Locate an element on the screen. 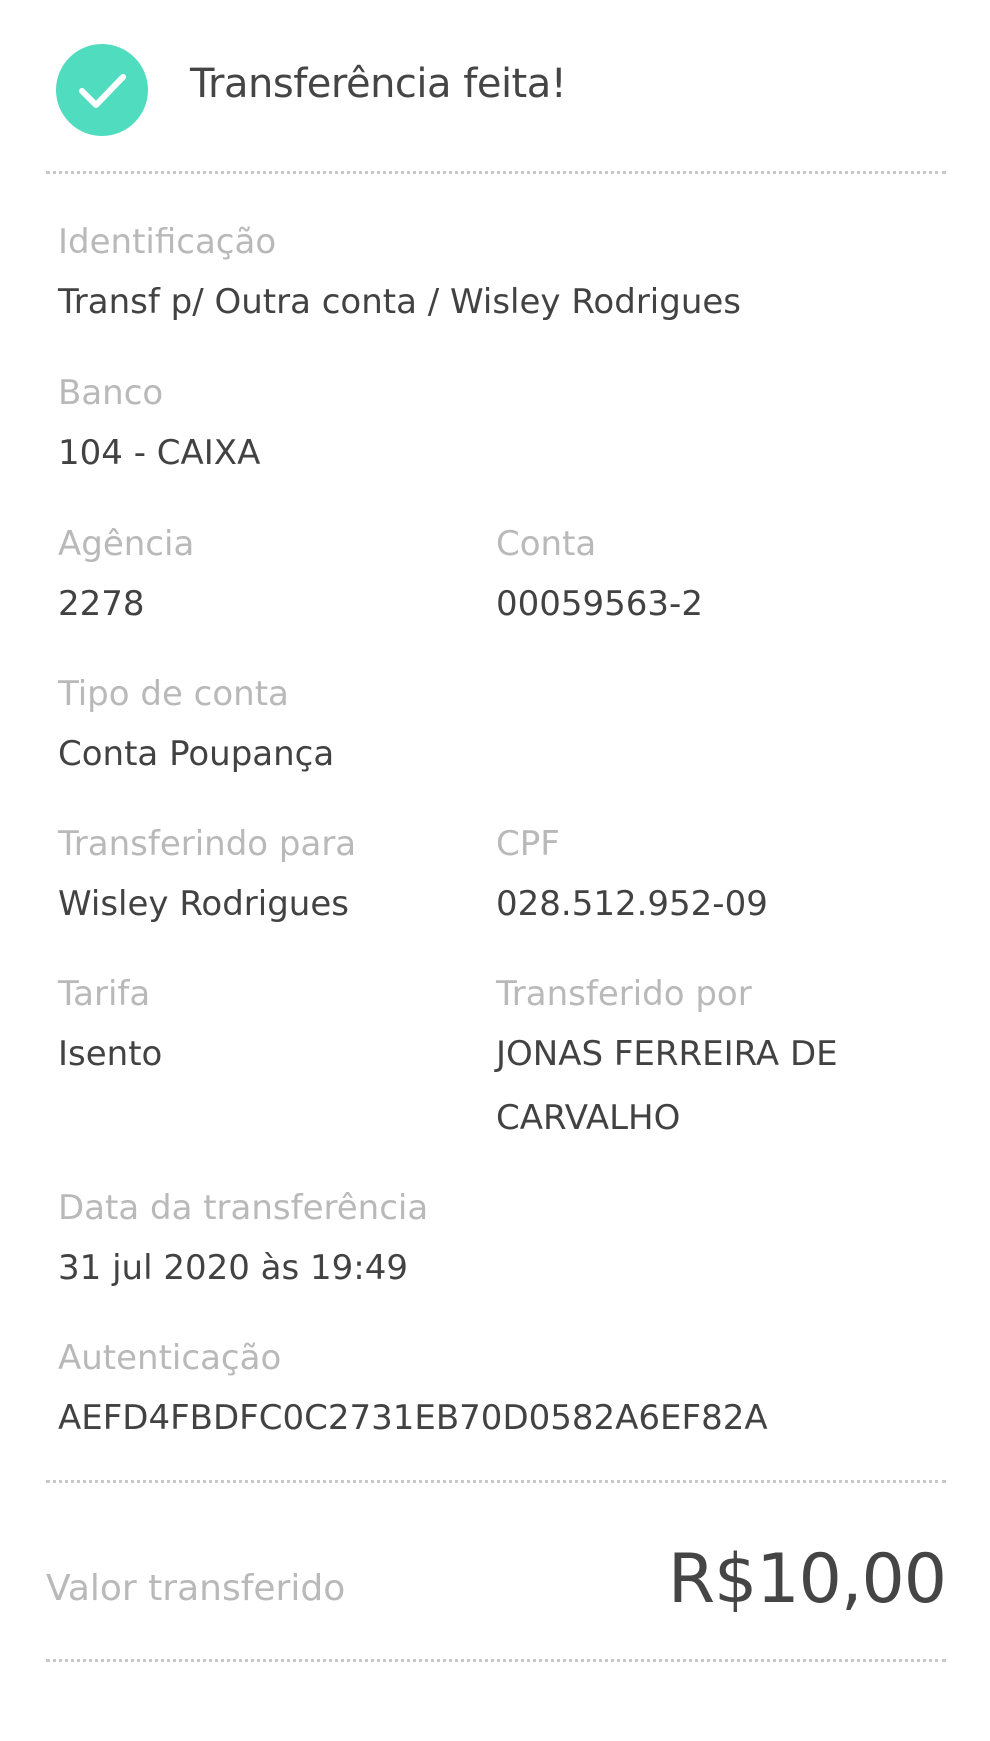 Image resolution: width=990 pixels, height=1741 pixels. check-icon is located at coordinates (102, 90).